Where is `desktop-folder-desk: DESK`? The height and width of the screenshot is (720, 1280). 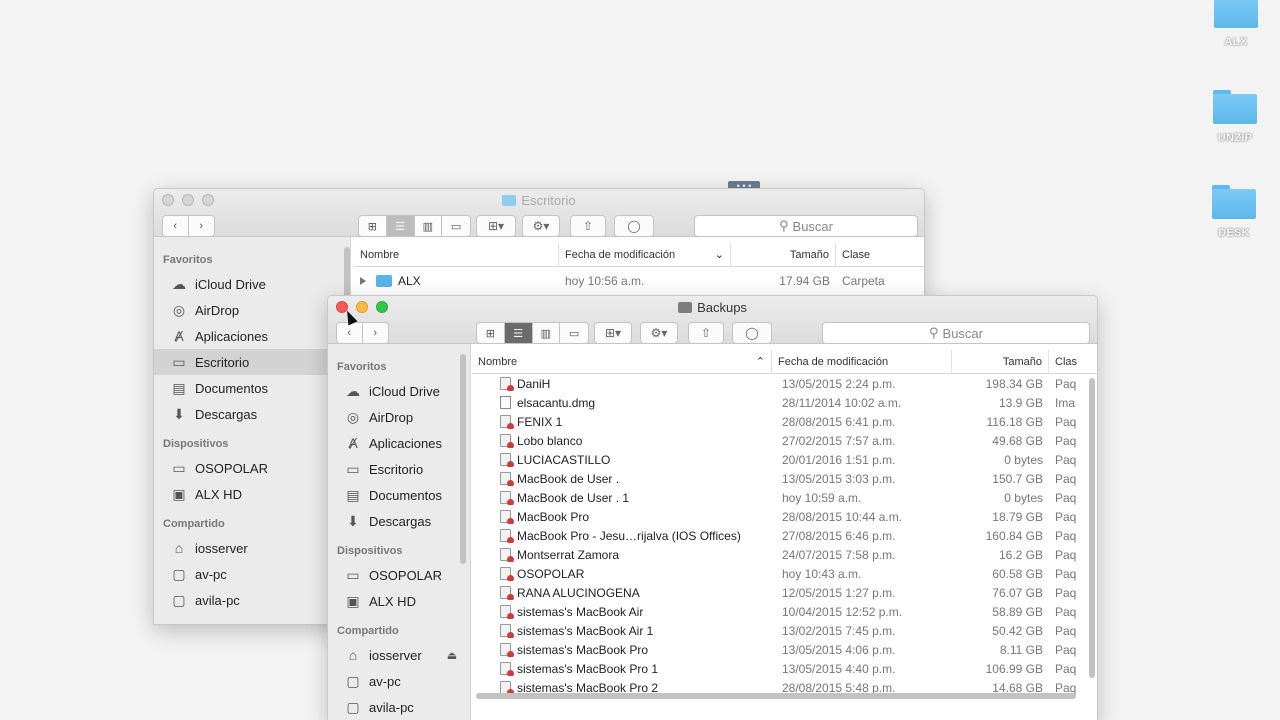 desktop-folder-desk: DESK is located at coordinates (1234, 212).